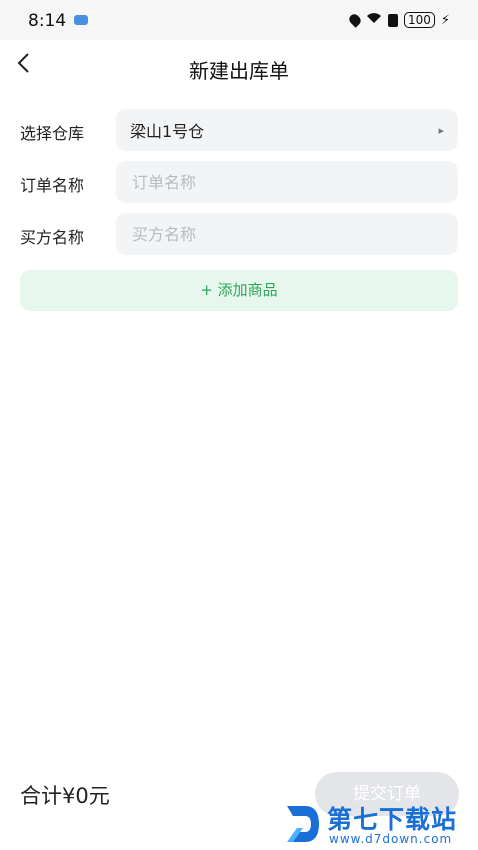 This screenshot has width=478, height=850. I want to click on order-name-row: 订单名称, so click(239, 182).